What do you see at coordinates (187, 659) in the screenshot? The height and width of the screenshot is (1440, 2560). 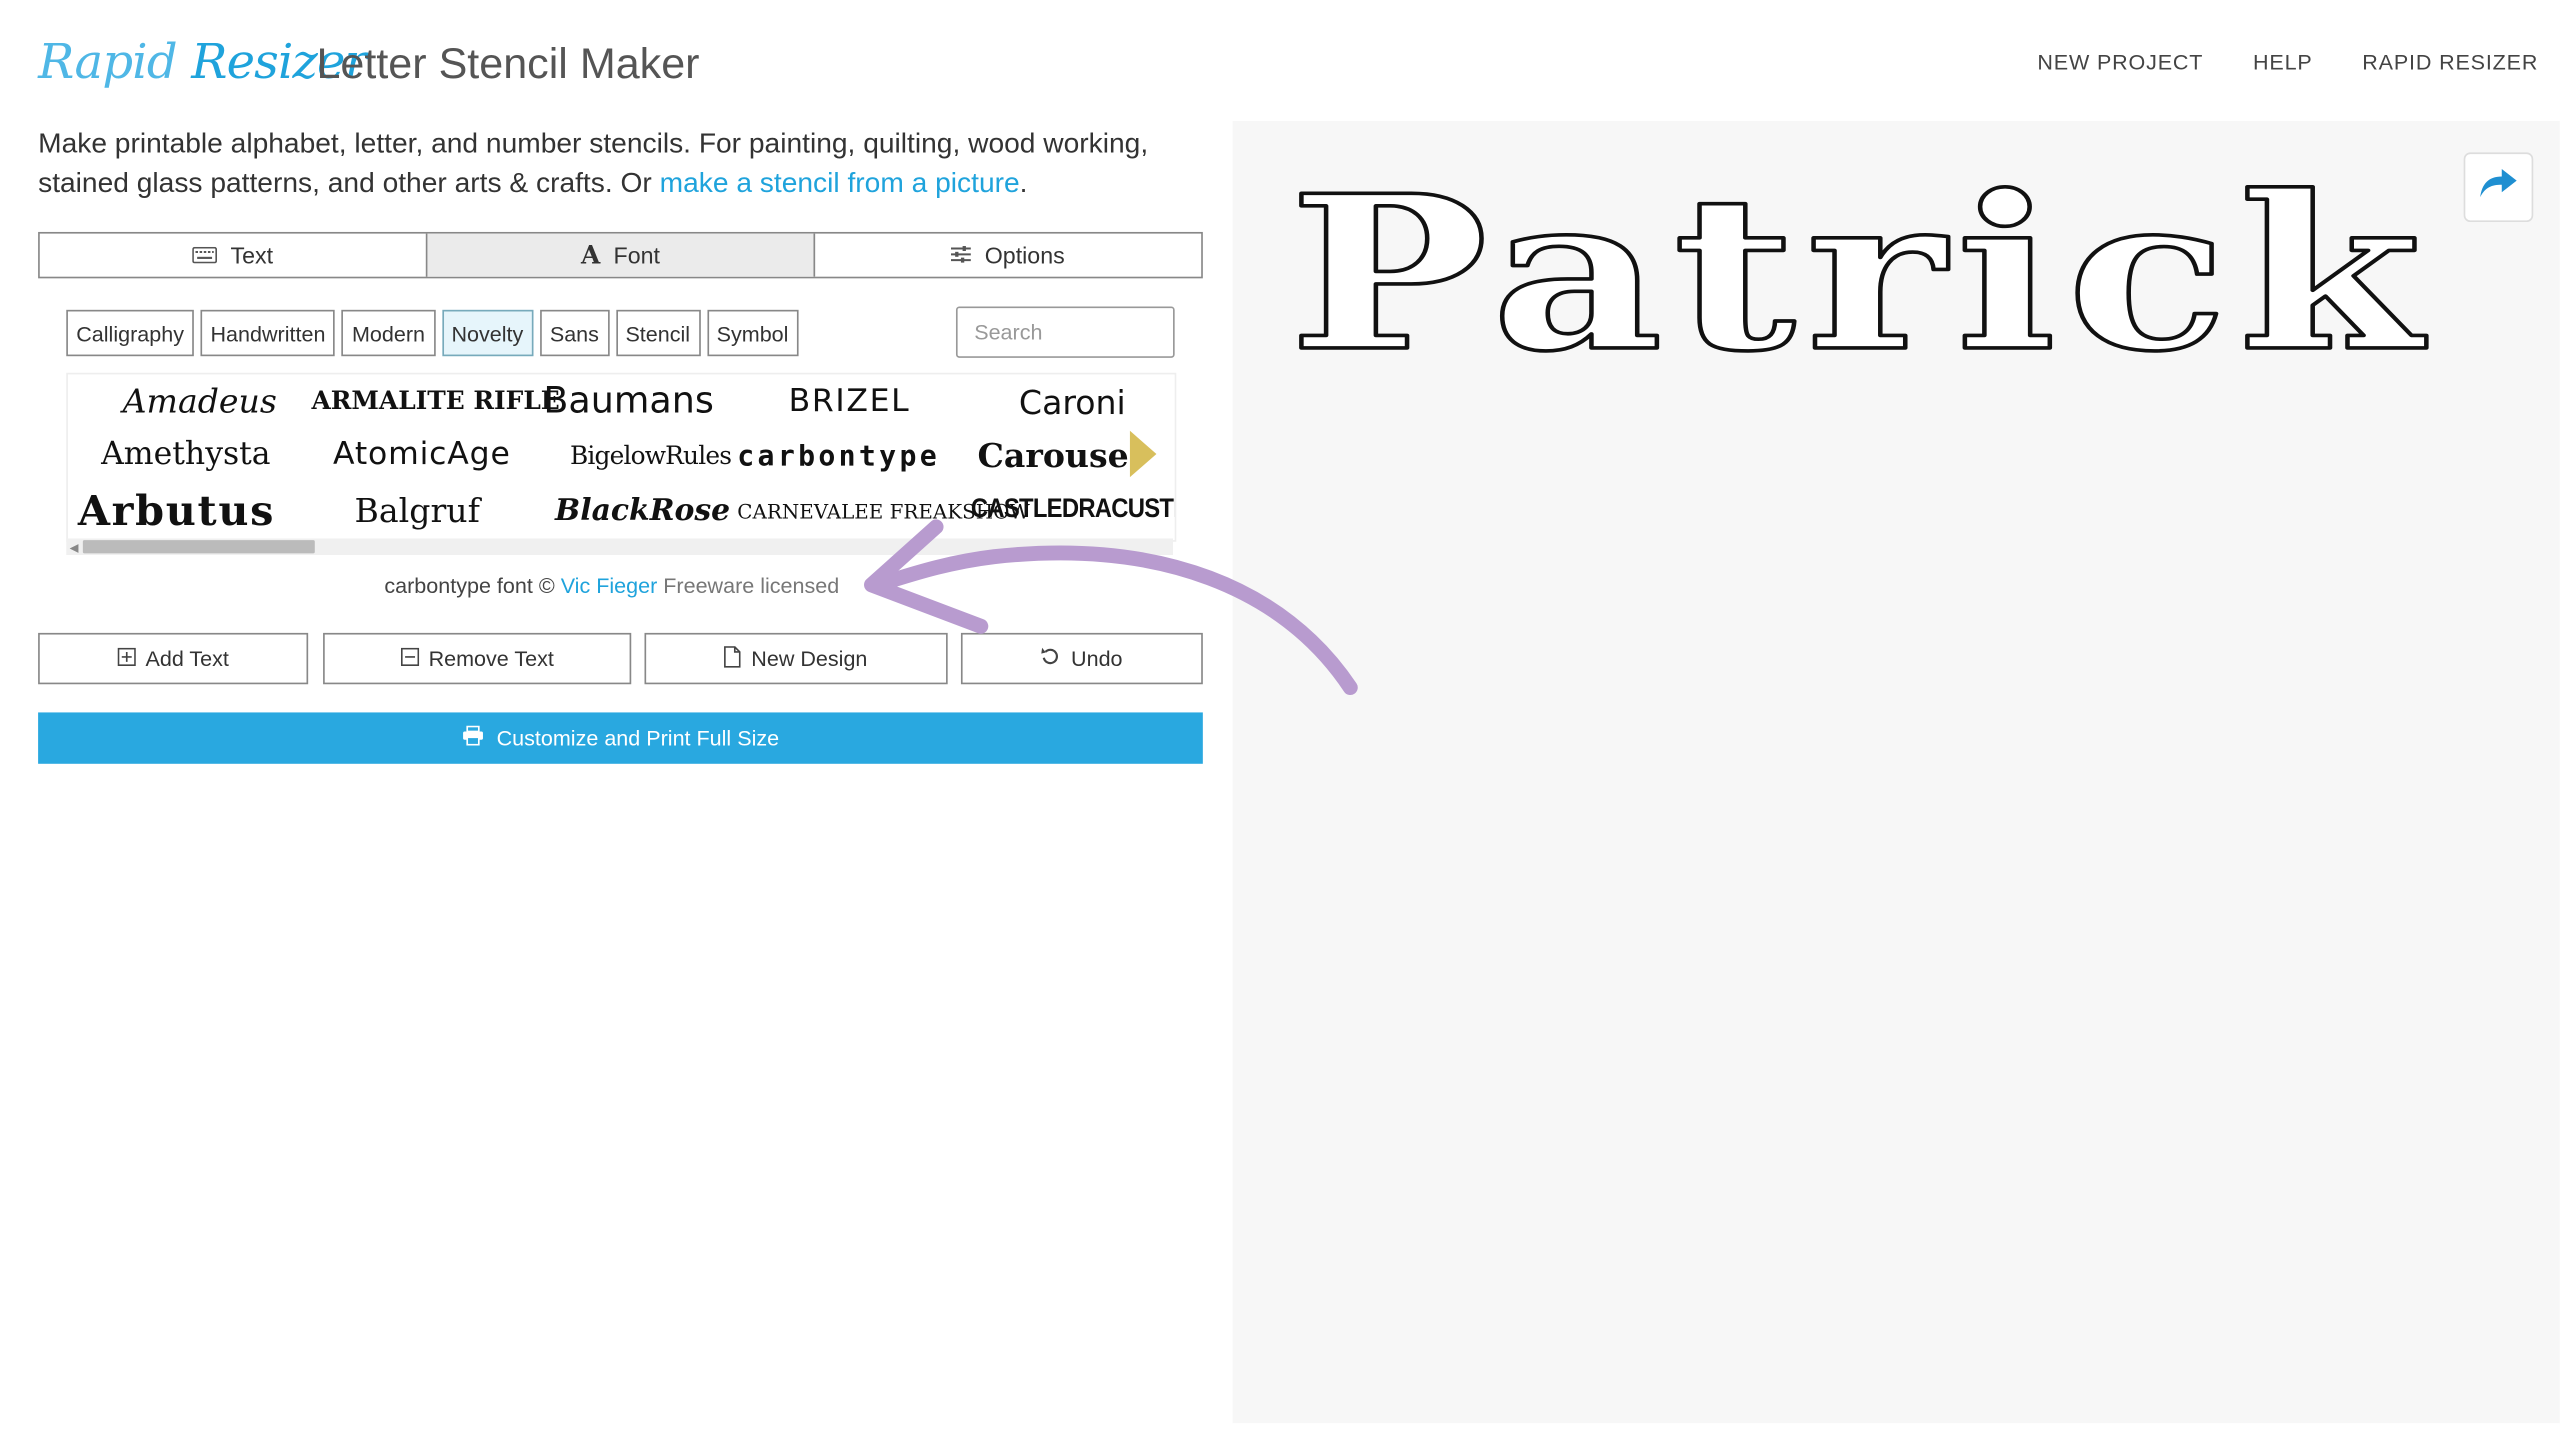 I see `add-text-label: Add Text` at bounding box center [187, 659].